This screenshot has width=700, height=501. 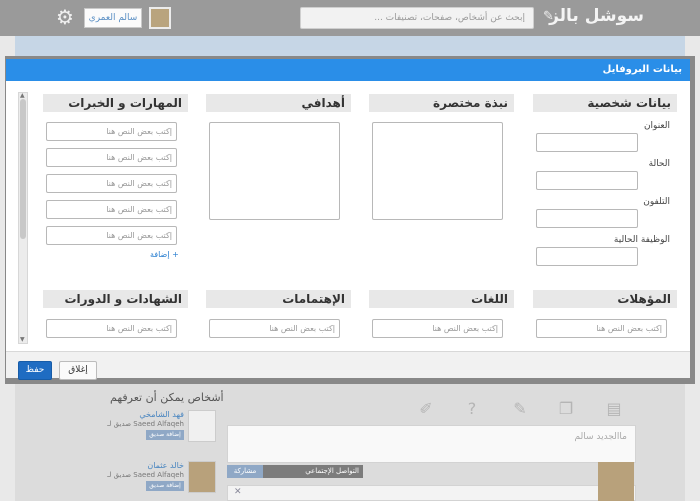 I want to click on language-input: إكتب بعض النص هنا, so click(x=437, y=328).